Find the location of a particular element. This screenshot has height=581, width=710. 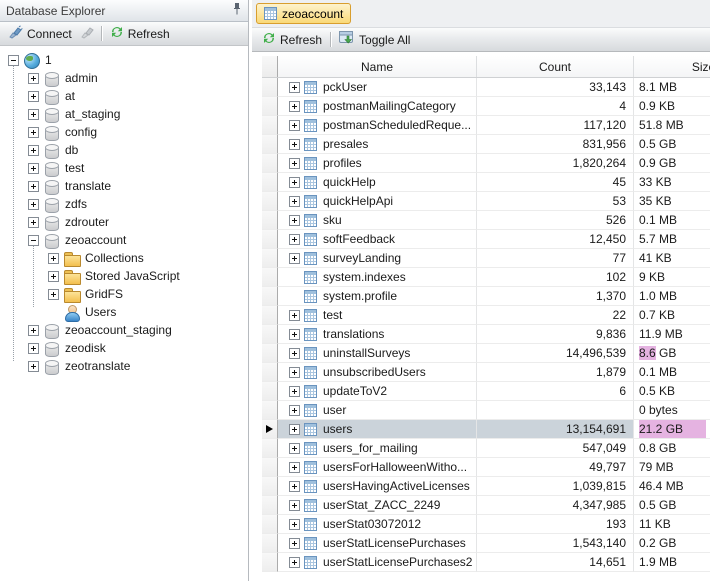

table-row-userstatlicensepurchases: userStatLicensePurchases 1,543,140 0.2 GB is located at coordinates (486, 543).